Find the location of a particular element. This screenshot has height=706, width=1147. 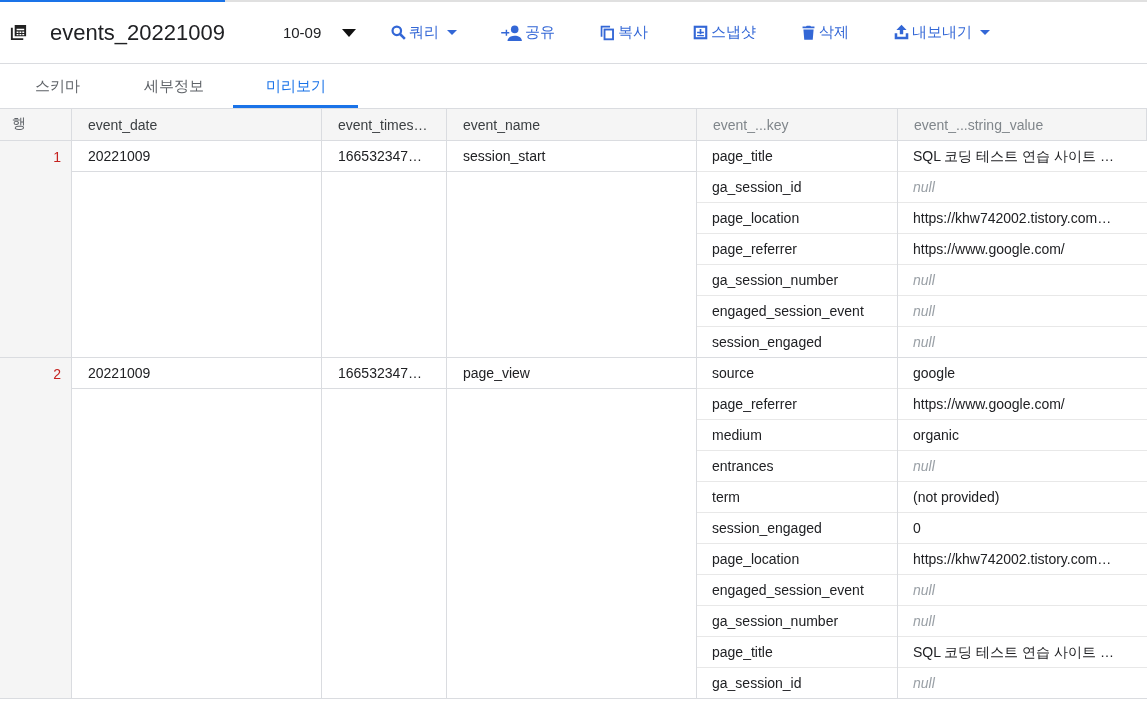

snapshot-button: 스냅샷 is located at coordinates (724, 32).